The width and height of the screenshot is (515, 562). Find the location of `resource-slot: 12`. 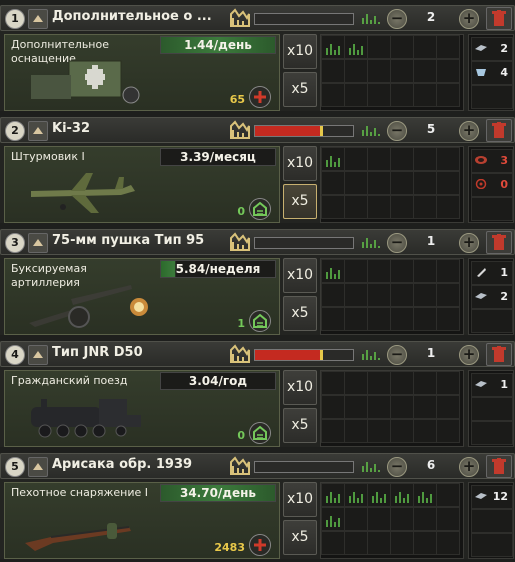

resource-slot: 12 is located at coordinates (492, 497).